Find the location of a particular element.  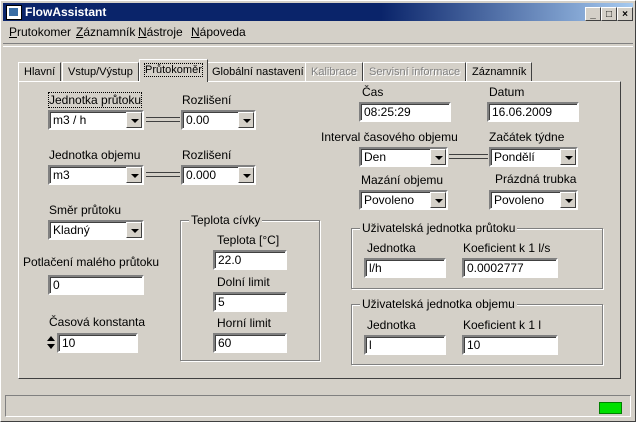

low-limit-input: 5 is located at coordinates (250, 302).